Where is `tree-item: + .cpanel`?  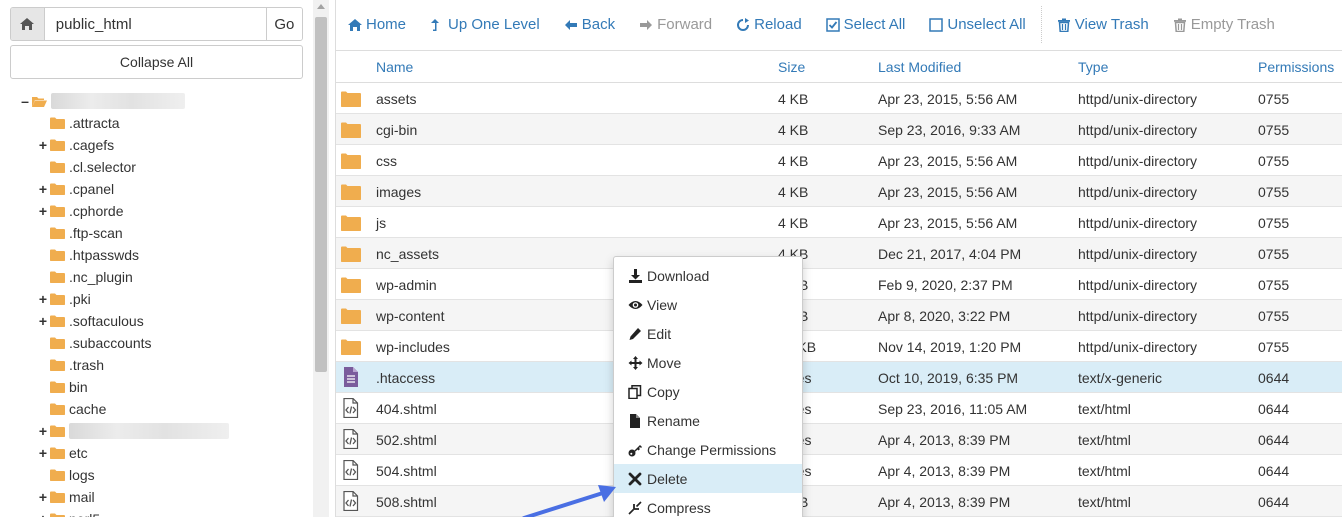 tree-item: + .cpanel is located at coordinates (75, 189).